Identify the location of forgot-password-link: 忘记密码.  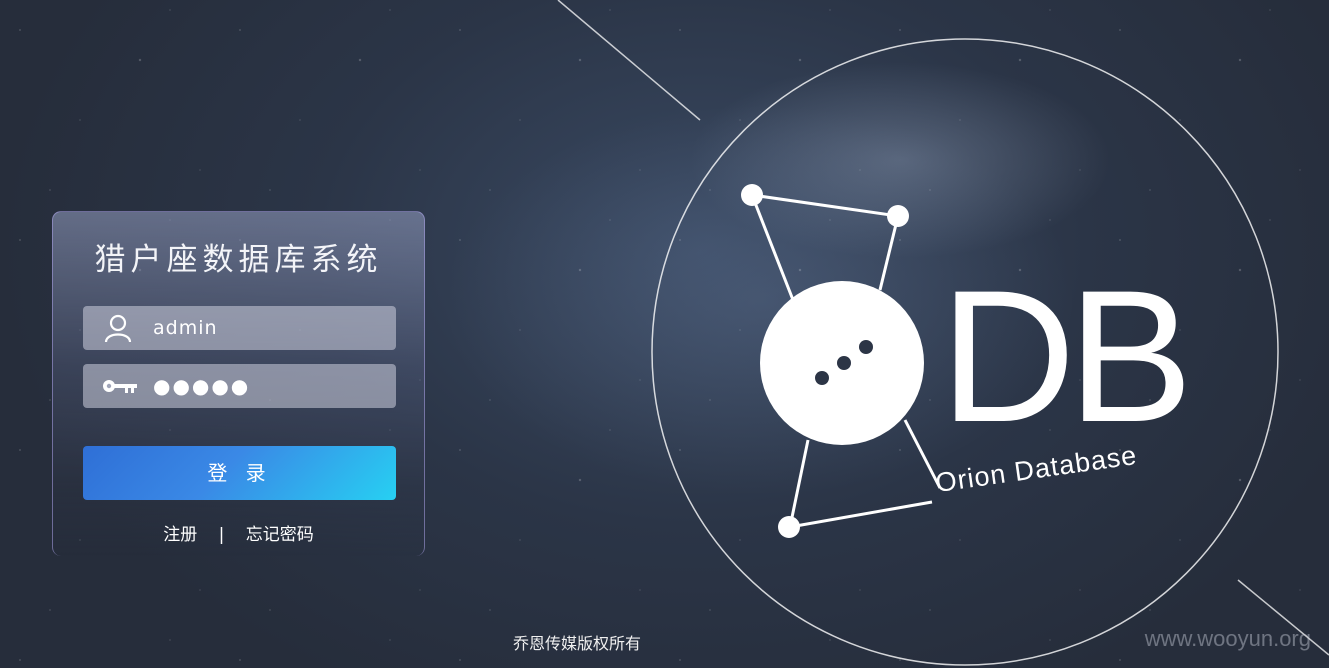
(280, 535).